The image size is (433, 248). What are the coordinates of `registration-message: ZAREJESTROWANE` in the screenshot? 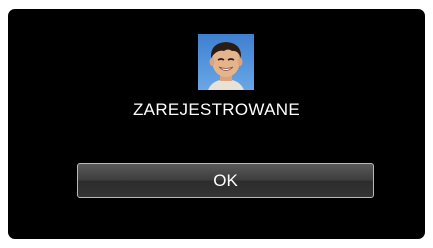 It's located at (216, 109).